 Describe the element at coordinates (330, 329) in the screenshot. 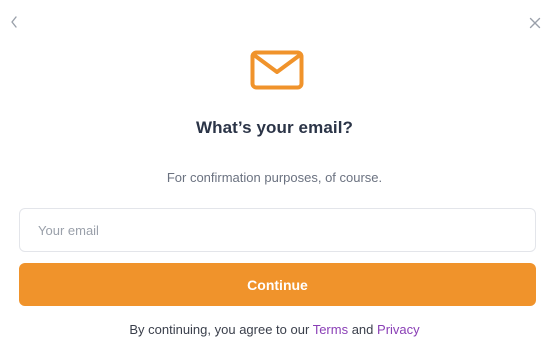

I see `terms-link: Terms` at that location.